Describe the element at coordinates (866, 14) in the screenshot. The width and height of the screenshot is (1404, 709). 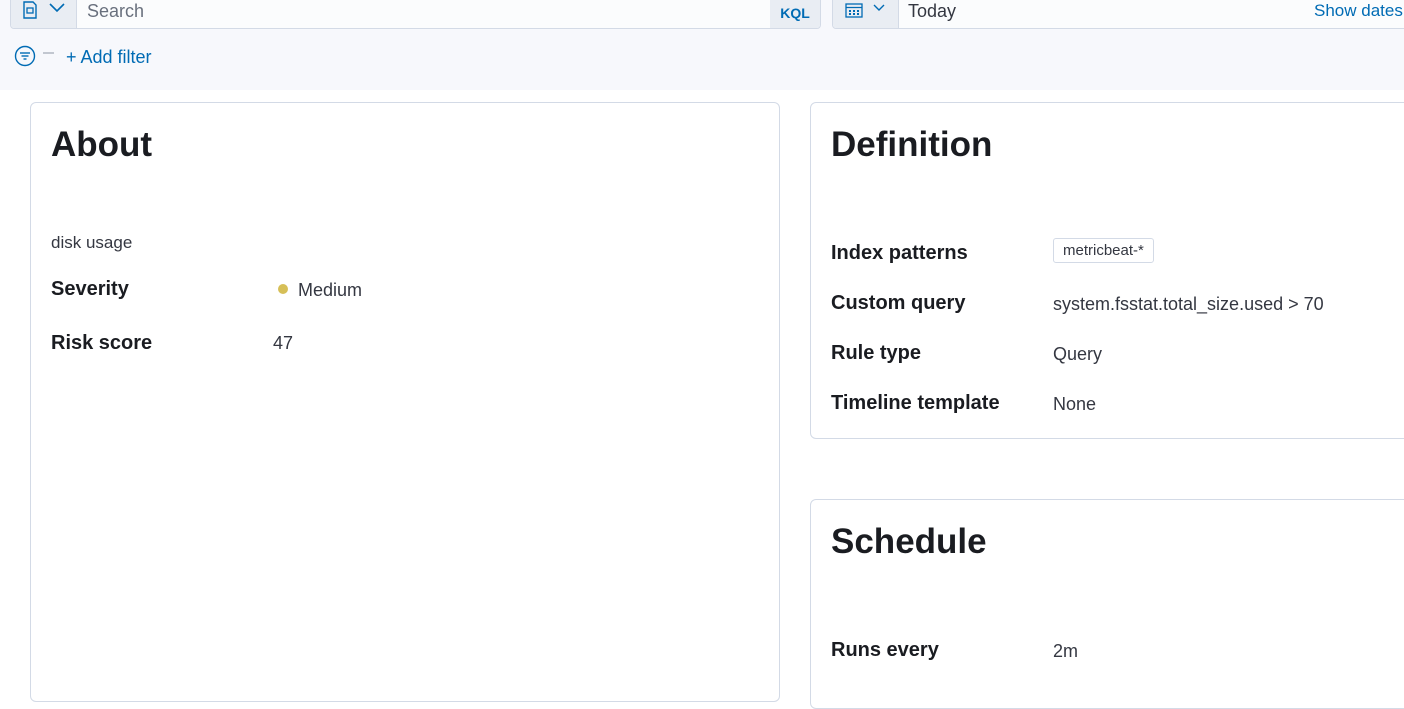
I see `date-quick-menu-button` at that location.